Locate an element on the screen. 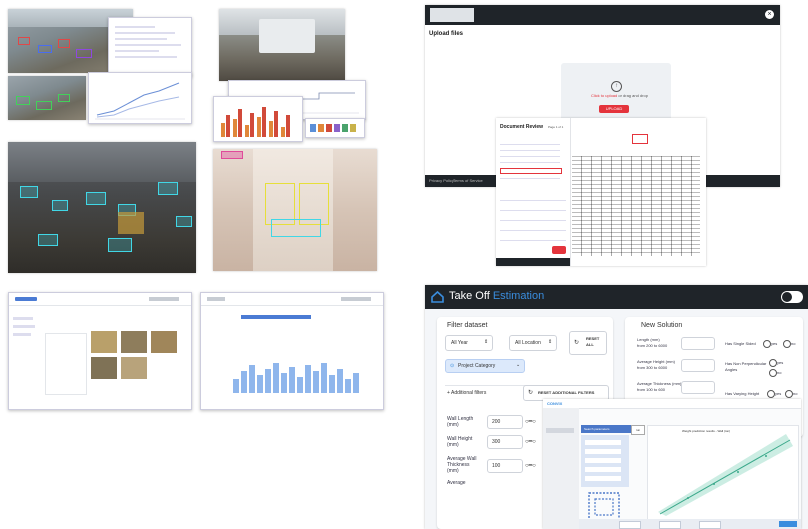 Image resolution: width=808 pixels, height=529 pixels. upload-cloud-icon: ↑ is located at coordinates (616, 86).